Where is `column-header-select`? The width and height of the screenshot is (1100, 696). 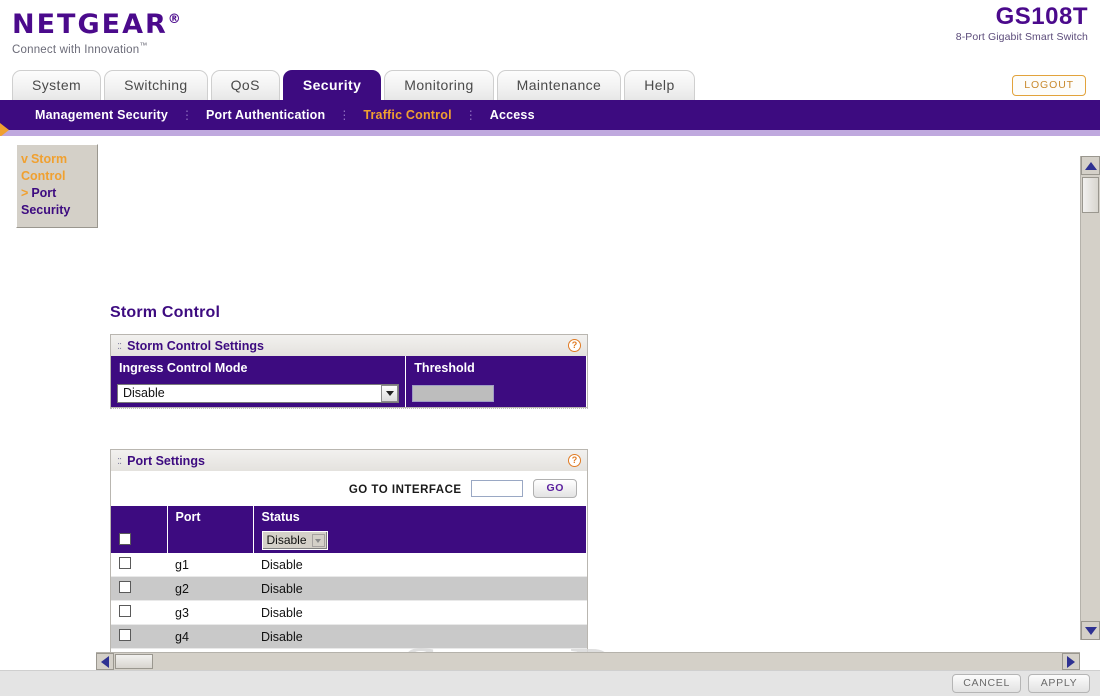 column-header-select is located at coordinates (139, 517).